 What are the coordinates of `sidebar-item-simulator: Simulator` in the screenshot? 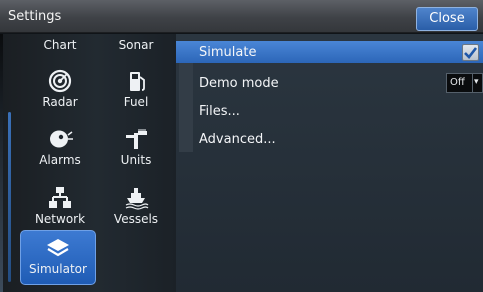 It's located at (58, 257).